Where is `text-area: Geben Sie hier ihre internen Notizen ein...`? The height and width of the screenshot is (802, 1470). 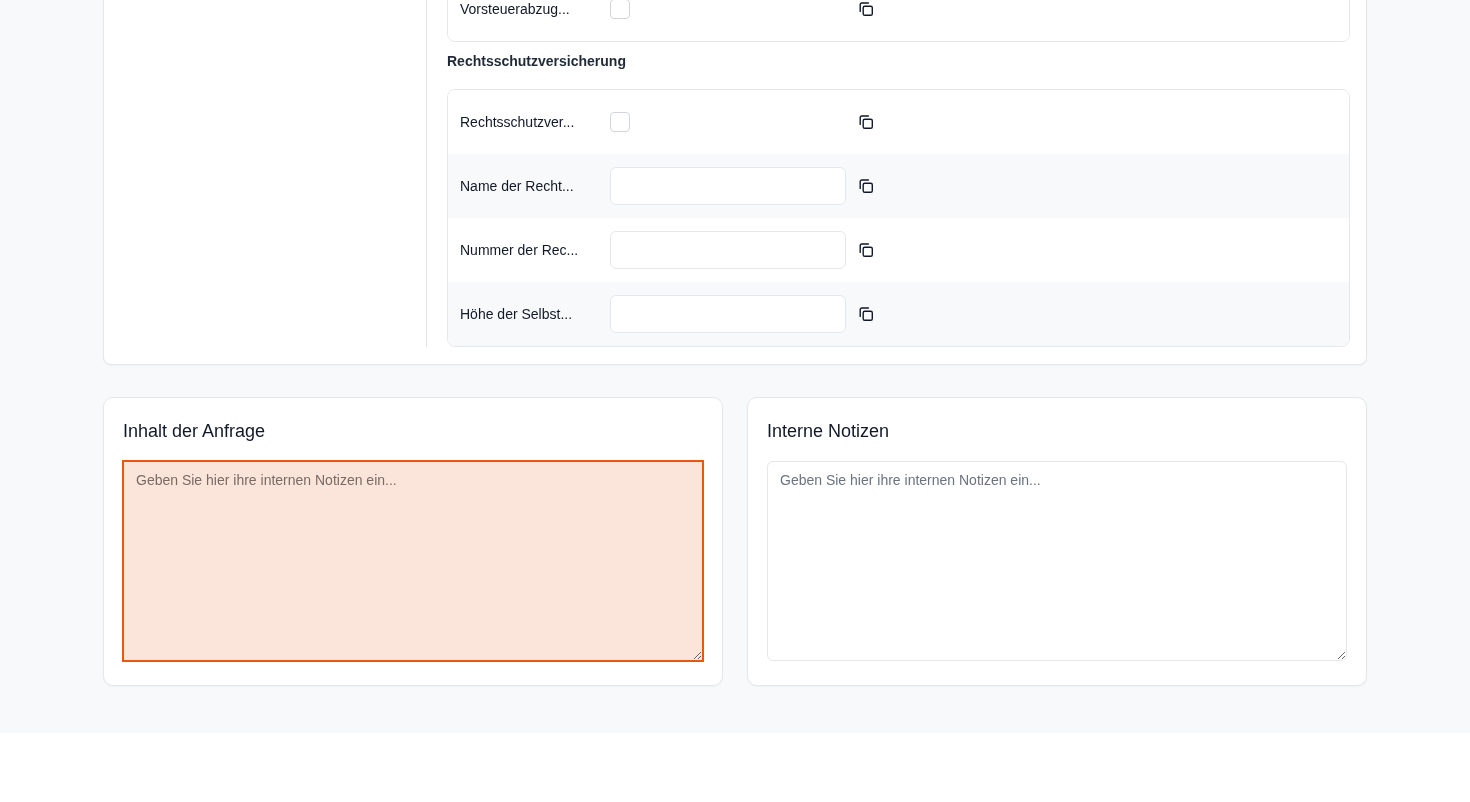 text-area: Geben Sie hier ihre internen Notizen ein... is located at coordinates (413, 561).